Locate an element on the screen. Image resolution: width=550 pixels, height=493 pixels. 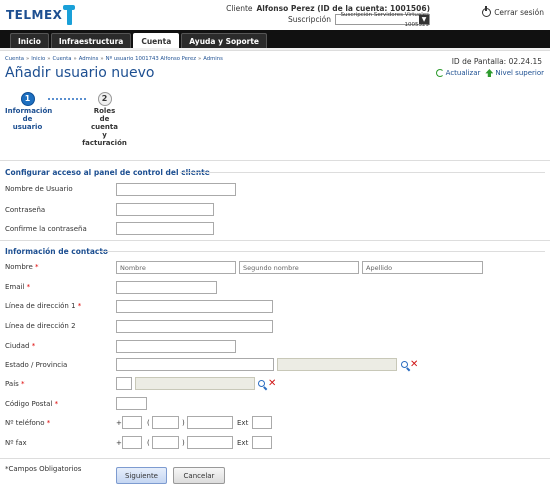
name-label: Nombre * is located at coordinates (22, 267).